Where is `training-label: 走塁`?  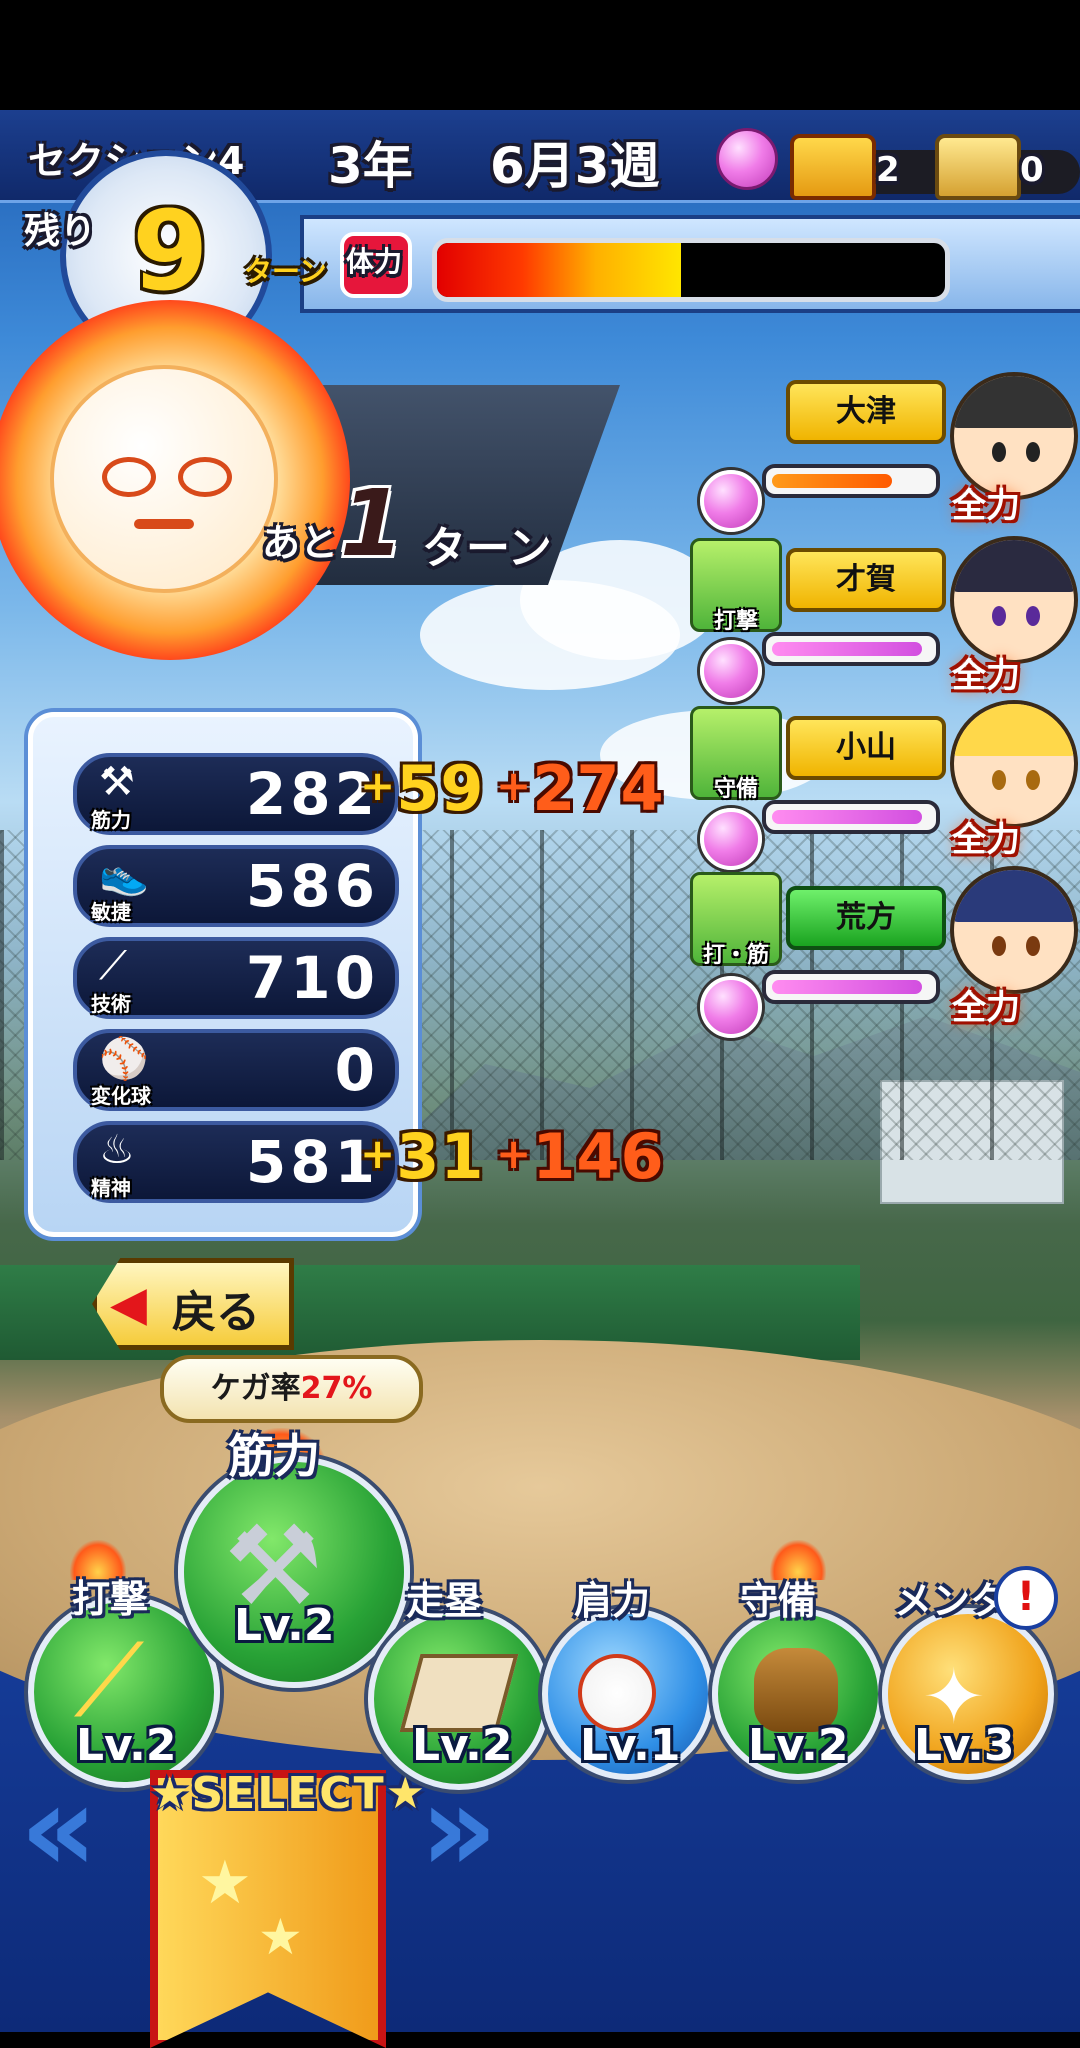
training-label: 走塁 is located at coordinates (444, 1601).